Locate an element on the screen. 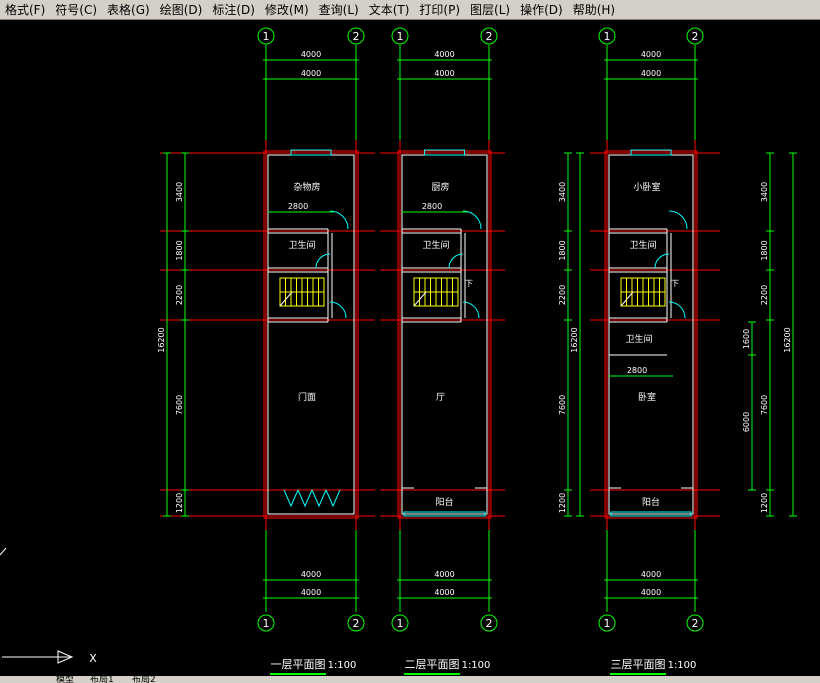 The width and height of the screenshot is (820, 683). plan-title: 二层平面图 is located at coordinates (432, 664).